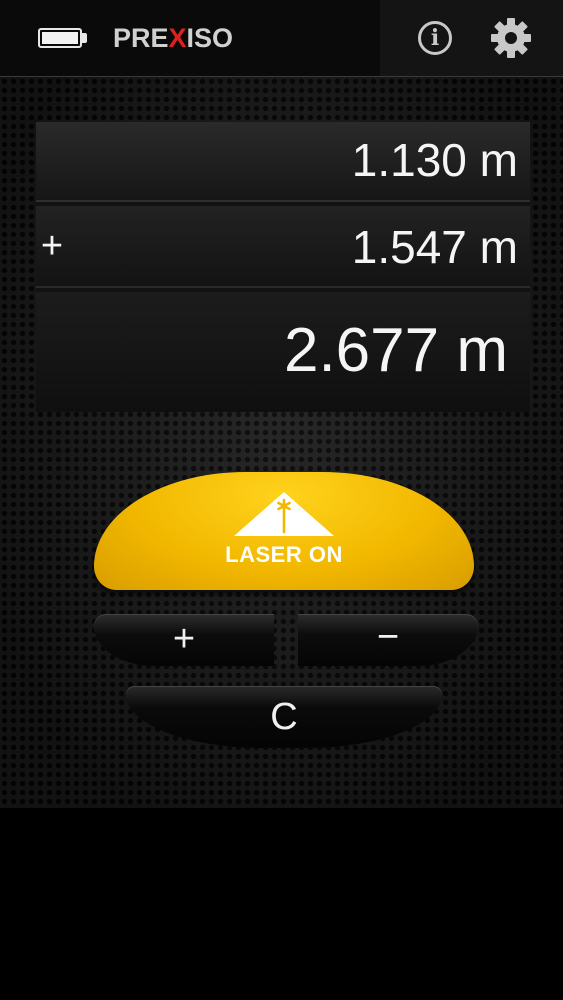 Image resolution: width=563 pixels, height=1000 pixels. Describe the element at coordinates (177, 38) in the screenshot. I see `brand-accent: X` at that location.